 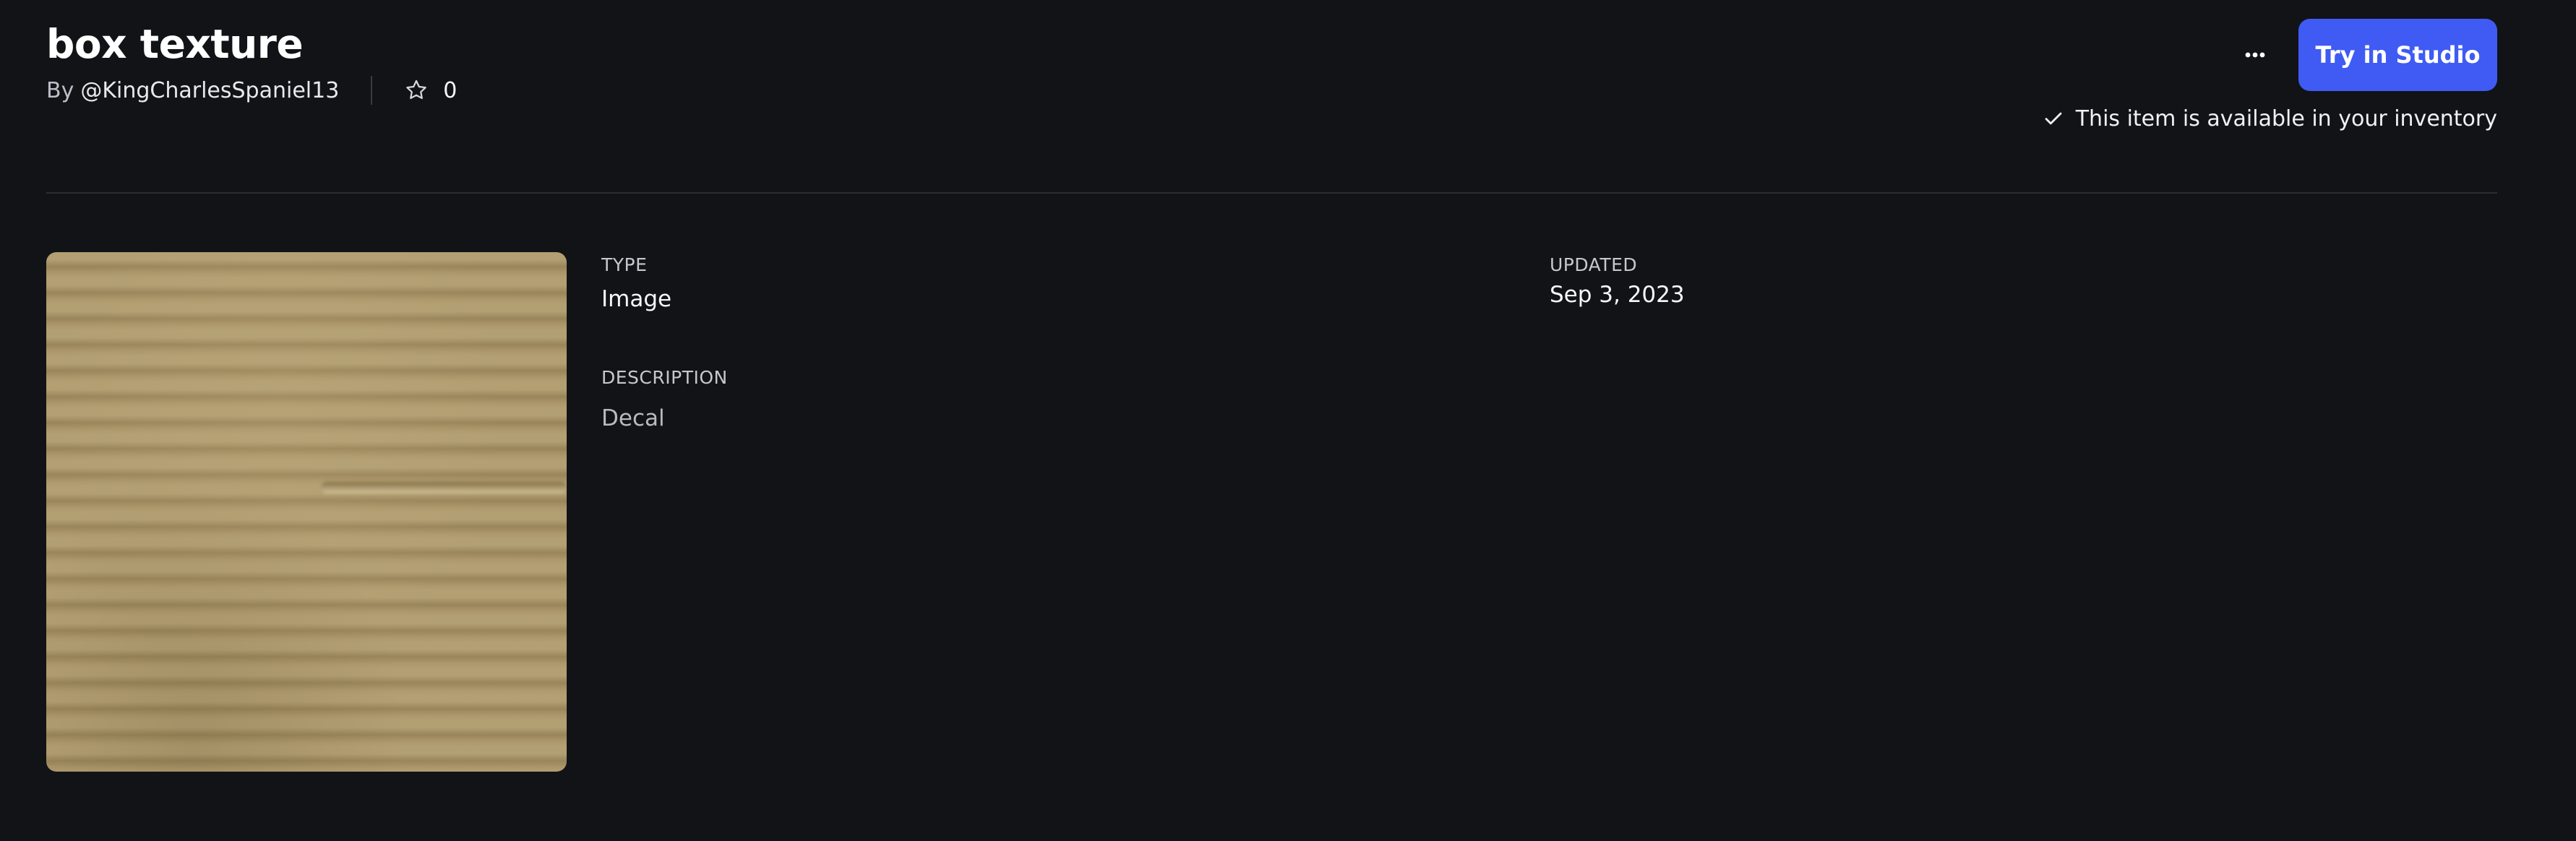 What do you see at coordinates (1594, 264) in the screenshot?
I see `updated-label: UPDATED` at bounding box center [1594, 264].